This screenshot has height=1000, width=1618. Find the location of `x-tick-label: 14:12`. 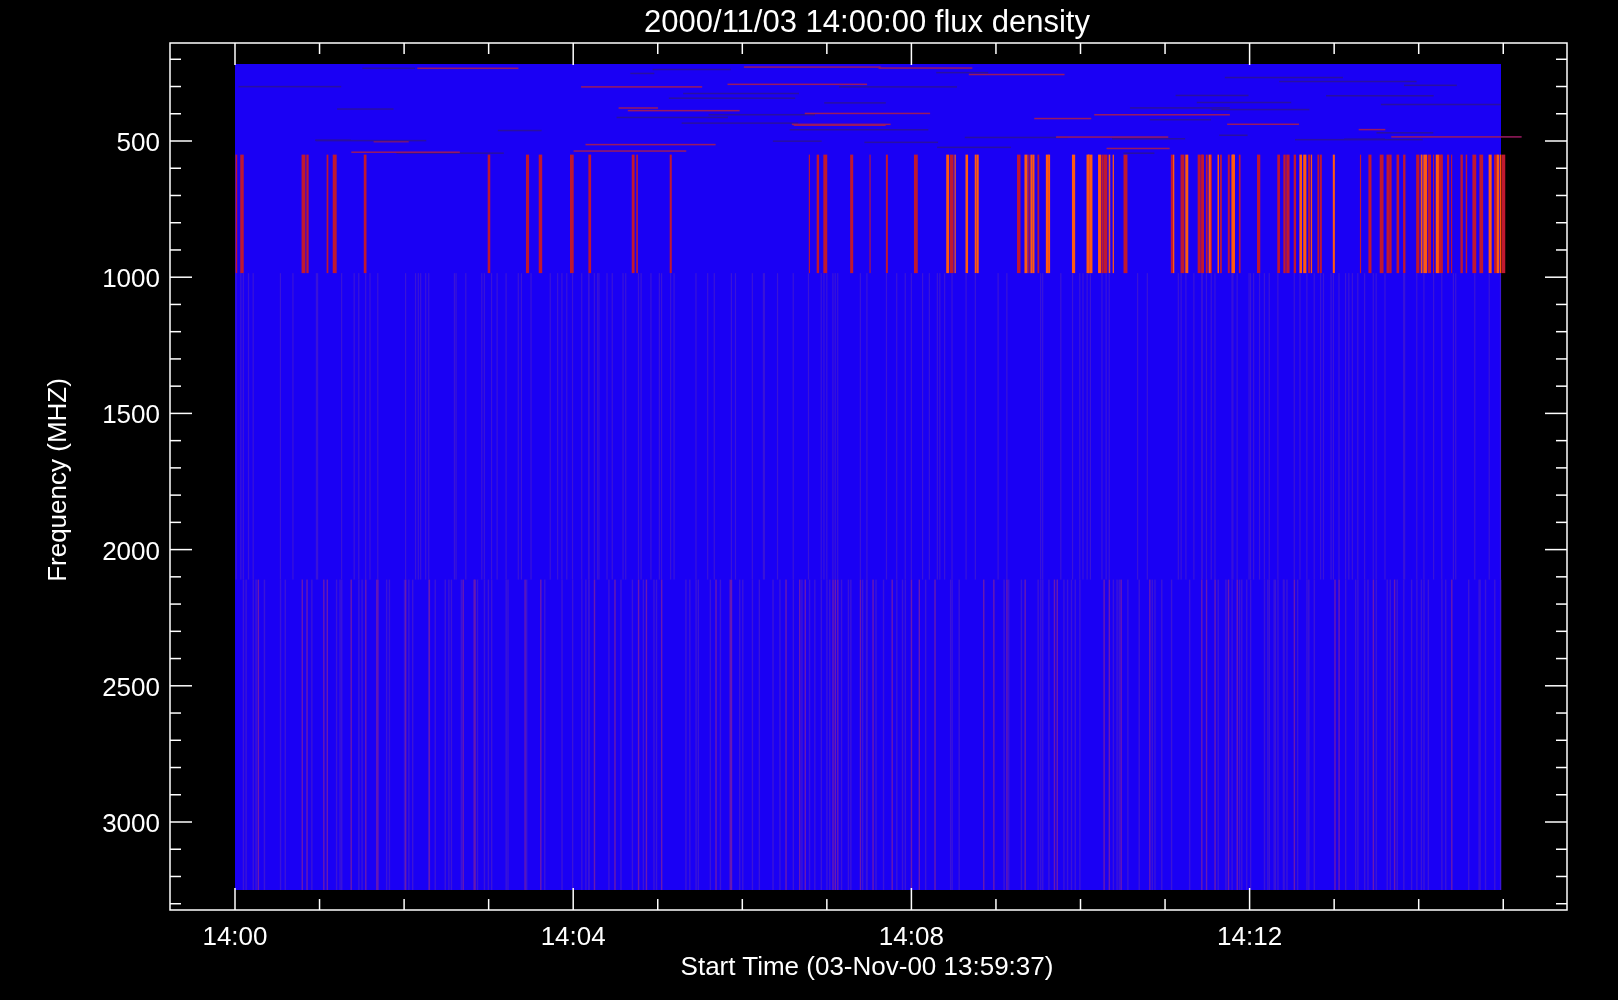

x-tick-label: 14:12 is located at coordinates (1250, 936).